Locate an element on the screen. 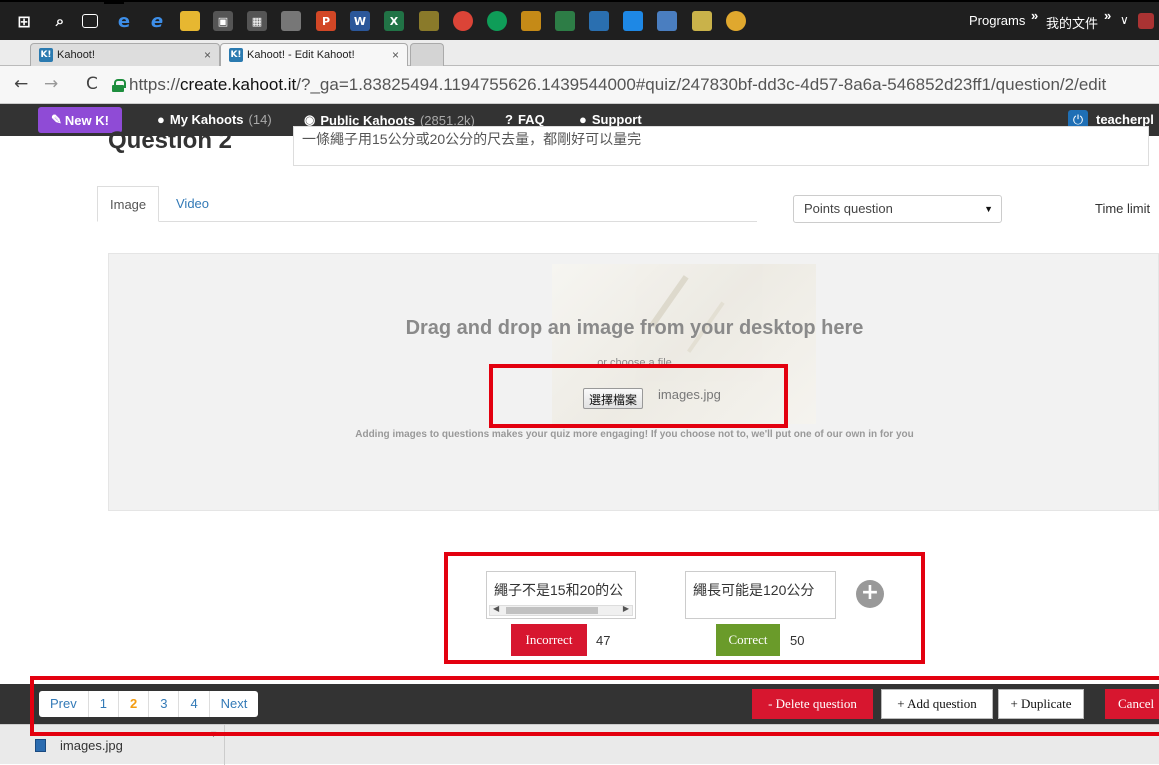 The height and width of the screenshot is (765, 1159). browser-tab-edit-kahoot: K! Kahoot! - Edit Kahoot! × is located at coordinates (314, 54).